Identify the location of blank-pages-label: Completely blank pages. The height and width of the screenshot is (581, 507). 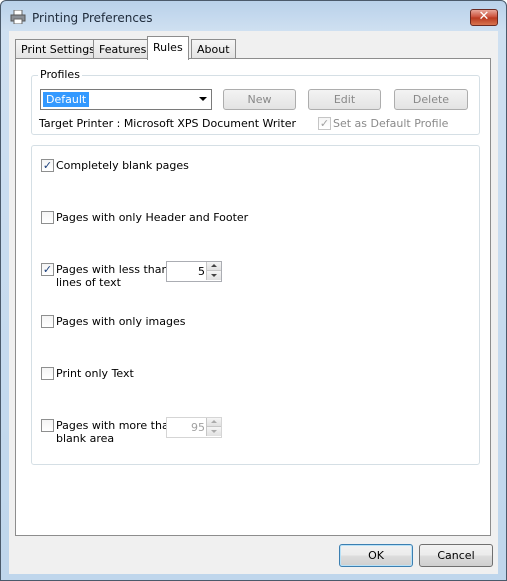
(122, 165).